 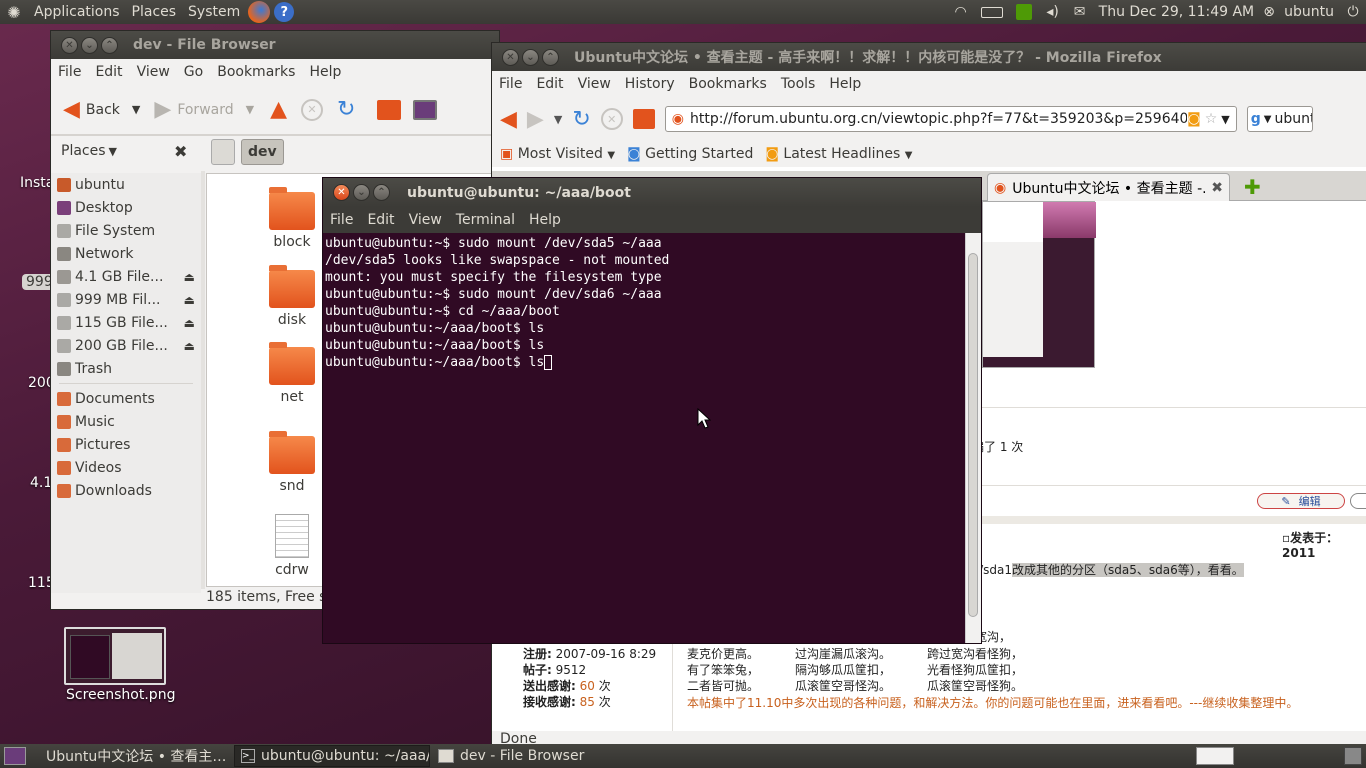 What do you see at coordinates (126, 368) in the screenshot?
I see `sidebar-item: Trash` at bounding box center [126, 368].